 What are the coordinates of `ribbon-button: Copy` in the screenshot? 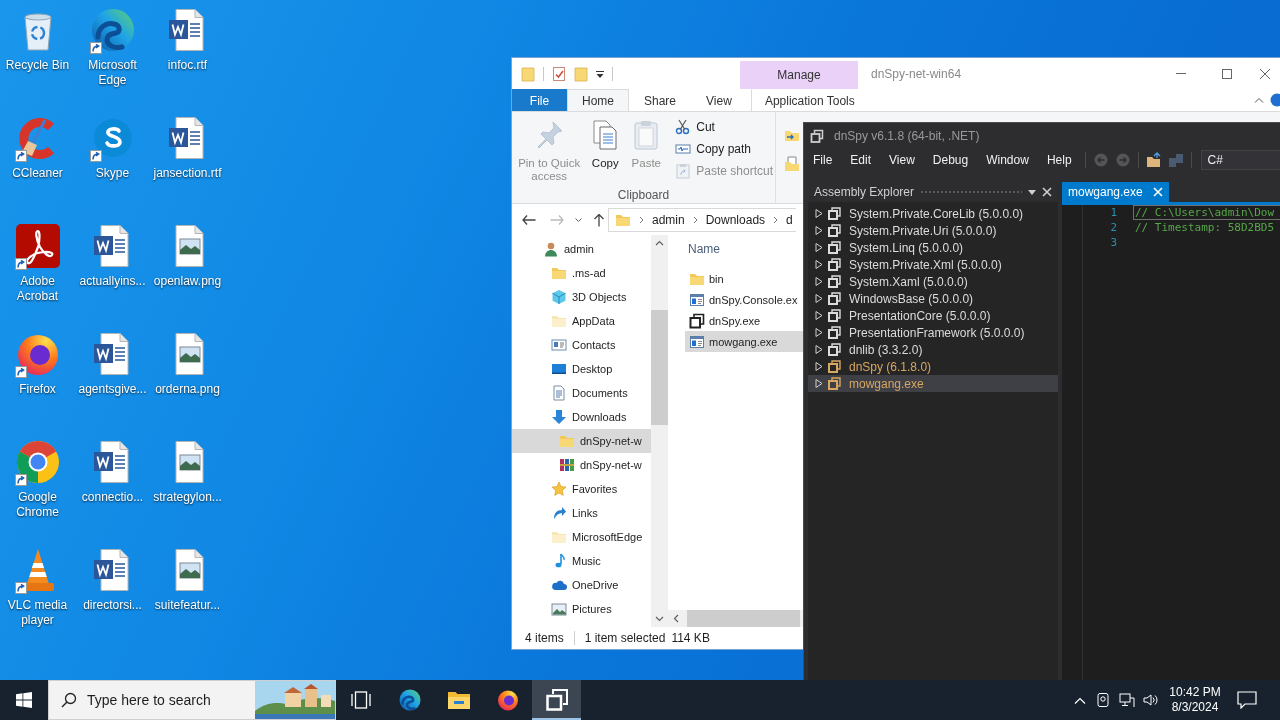 It's located at (605, 144).